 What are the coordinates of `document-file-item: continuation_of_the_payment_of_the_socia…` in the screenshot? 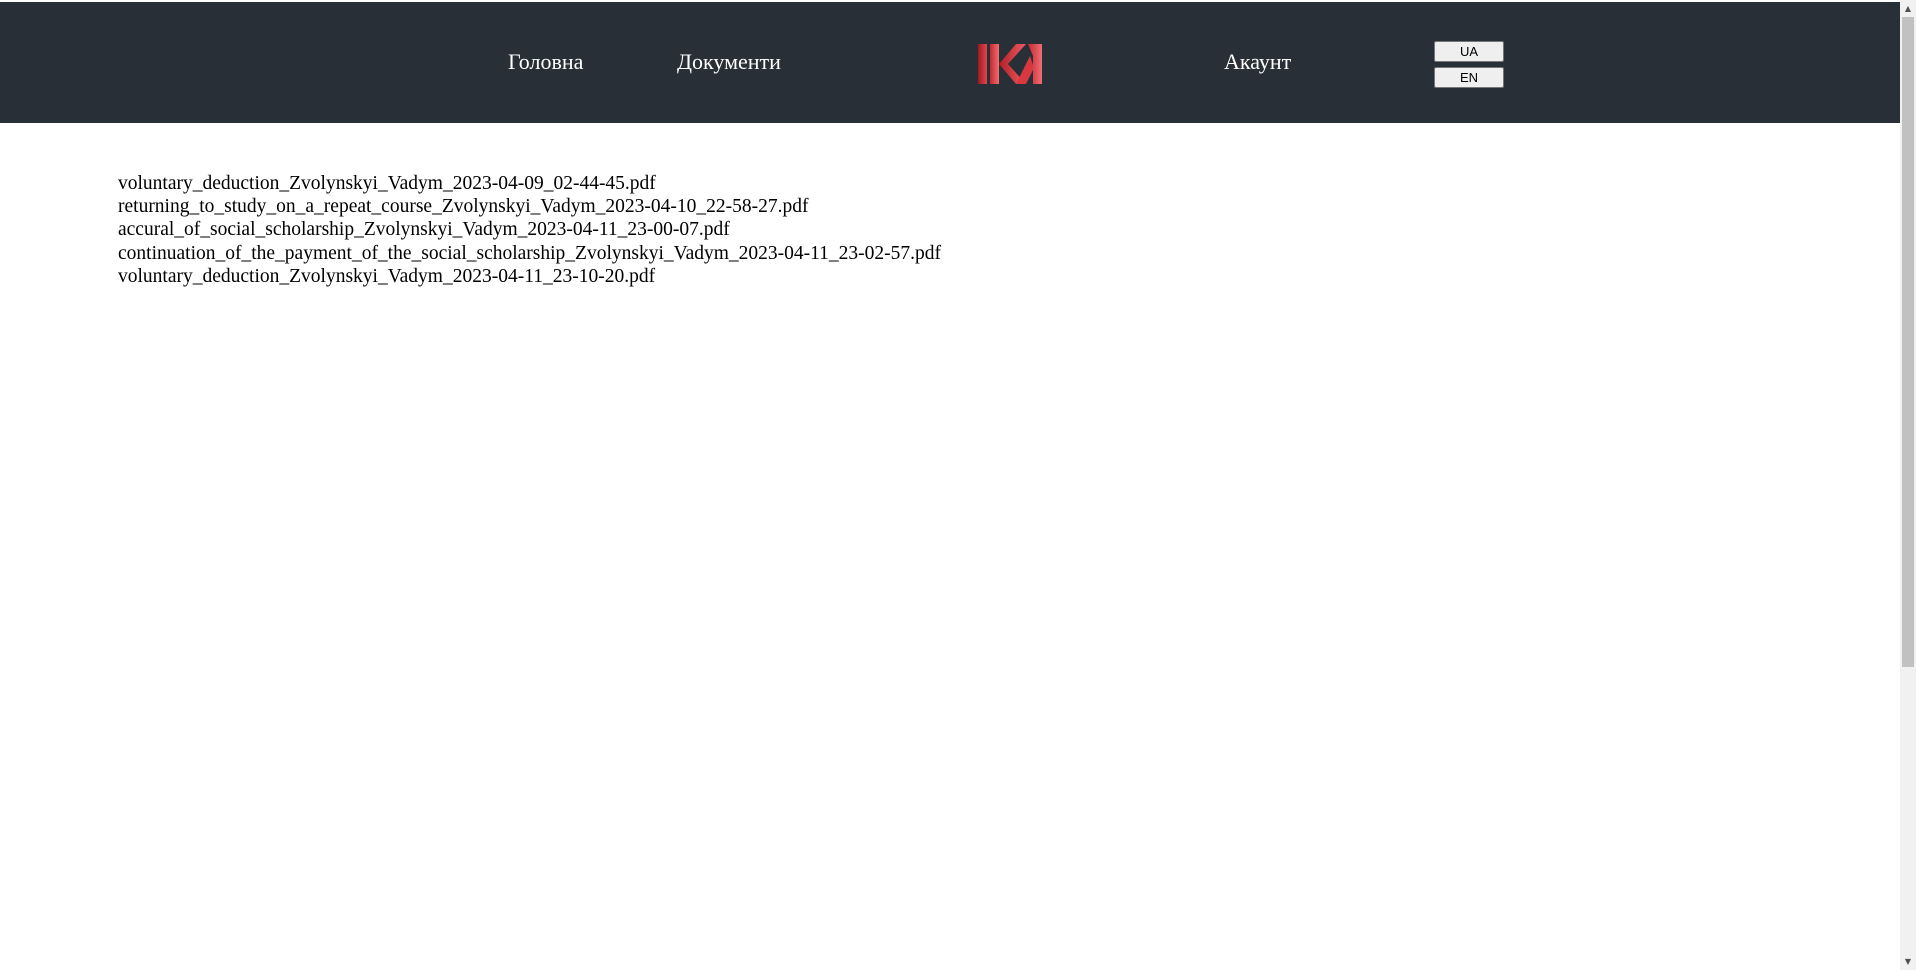 It's located at (529, 253).